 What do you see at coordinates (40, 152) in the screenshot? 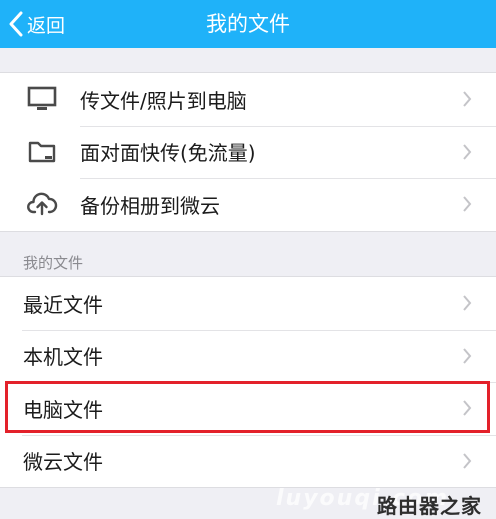
I see `folder-icon` at bounding box center [40, 152].